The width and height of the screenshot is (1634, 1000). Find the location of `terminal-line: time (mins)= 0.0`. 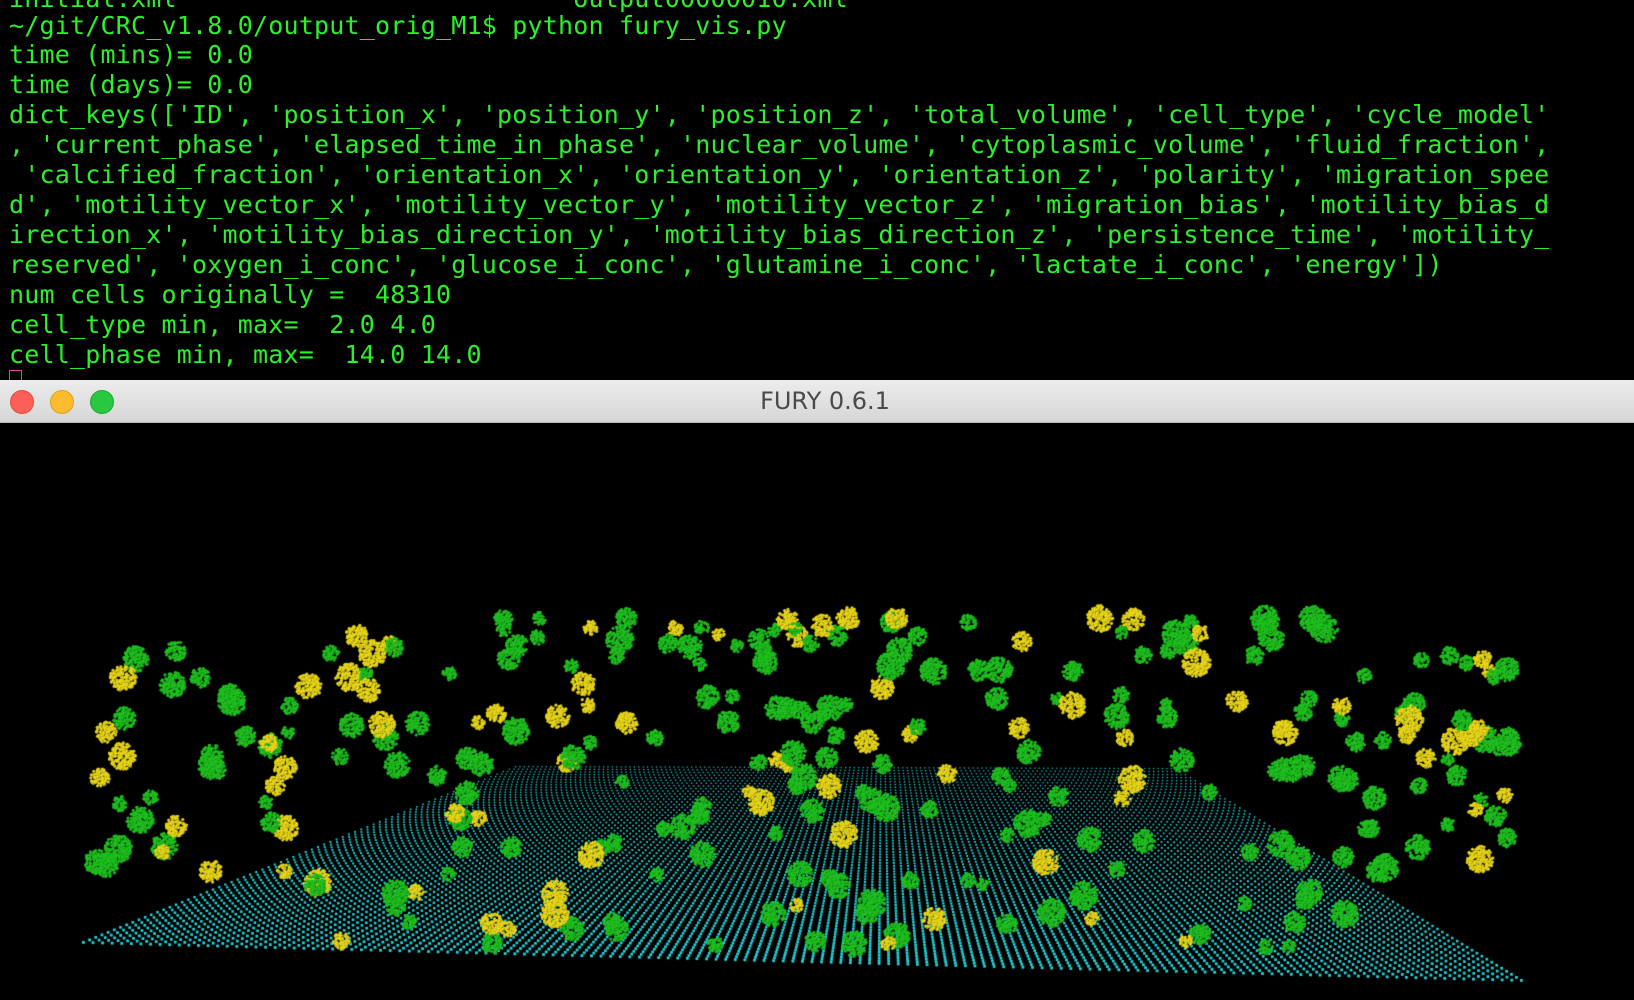

terminal-line: time (mins)= 0.0 is located at coordinates (131, 54).